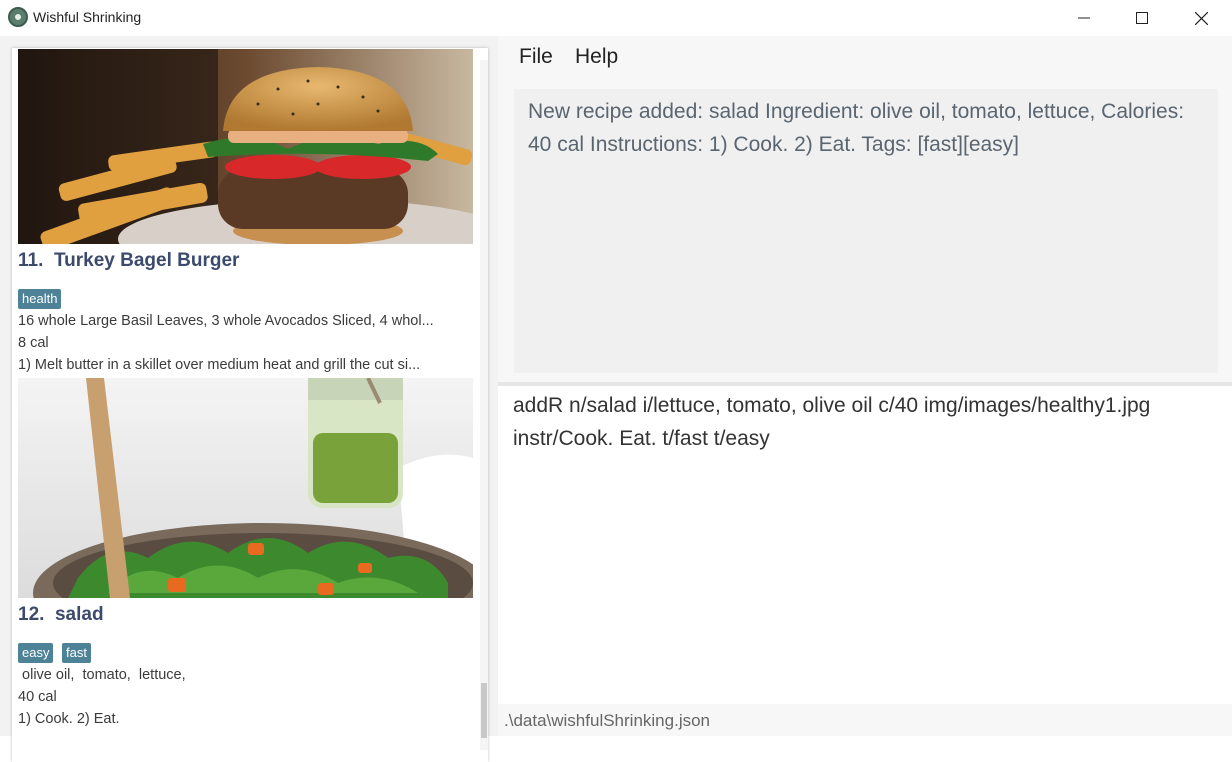 This screenshot has width=1232, height=762. What do you see at coordinates (69, 719) in the screenshot?
I see `recipe-instructions: 1) Cook. 2) Eat.` at bounding box center [69, 719].